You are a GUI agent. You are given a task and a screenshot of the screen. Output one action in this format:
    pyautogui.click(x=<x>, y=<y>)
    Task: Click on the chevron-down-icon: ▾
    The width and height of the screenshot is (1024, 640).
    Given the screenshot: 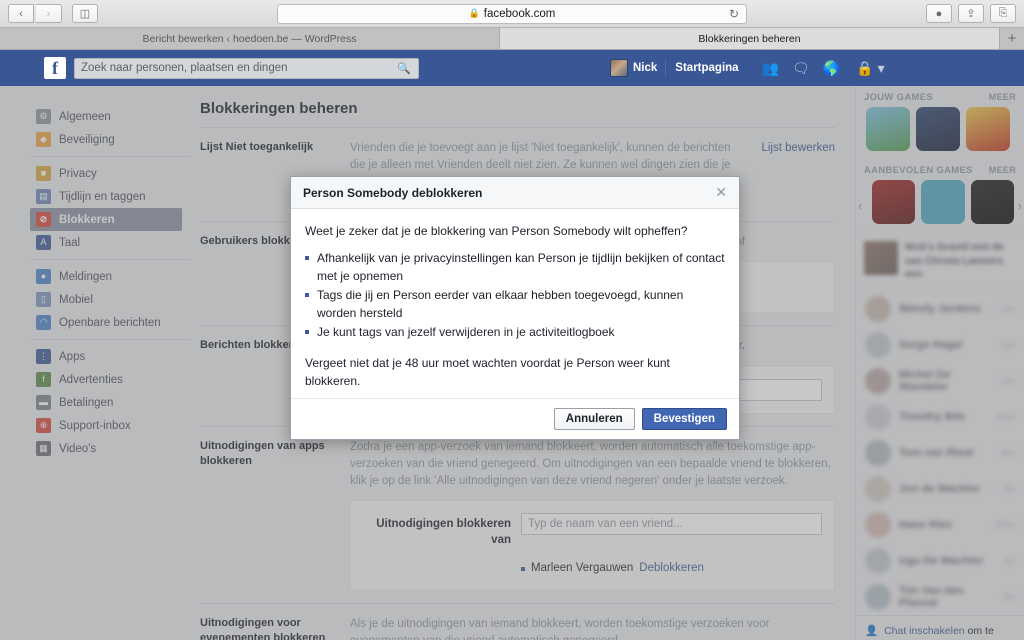 What is the action you would take?
    pyautogui.click(x=881, y=68)
    